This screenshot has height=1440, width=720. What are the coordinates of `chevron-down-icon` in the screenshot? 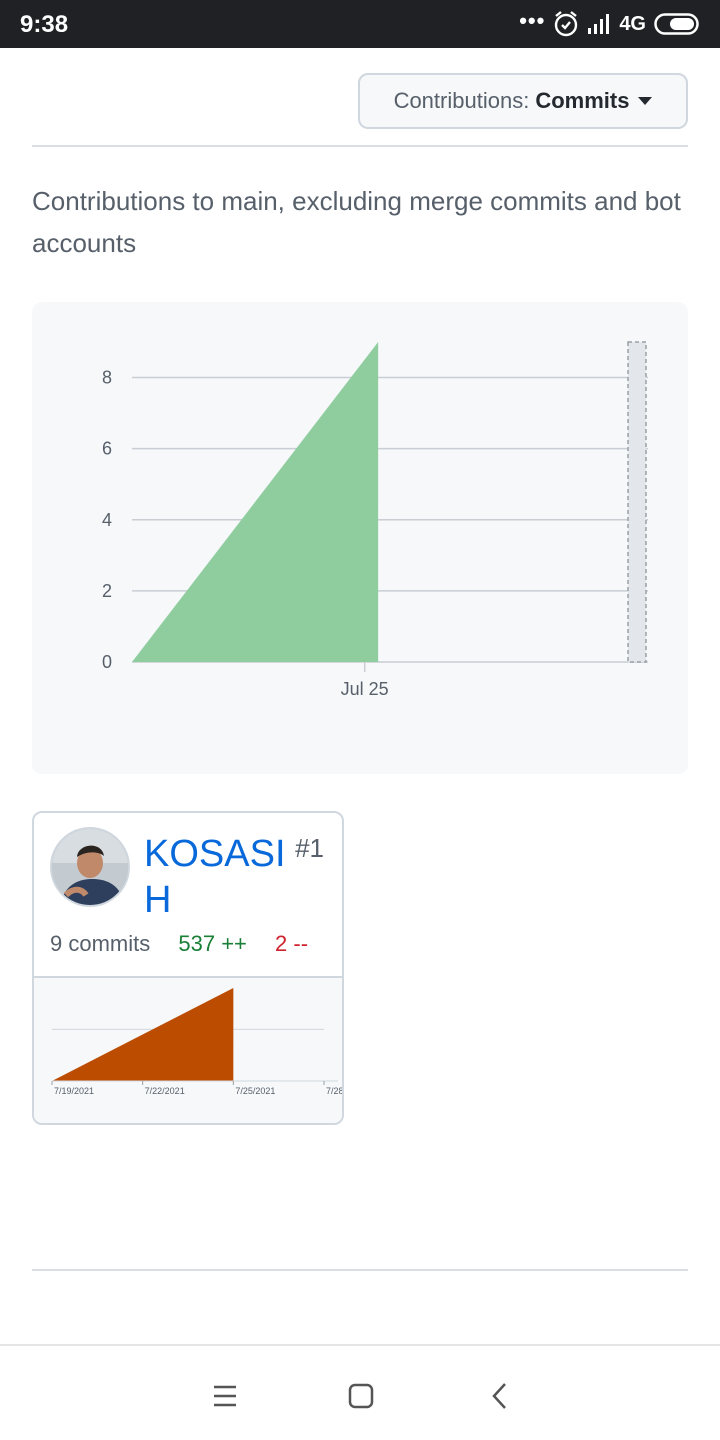 It's located at (645, 101).